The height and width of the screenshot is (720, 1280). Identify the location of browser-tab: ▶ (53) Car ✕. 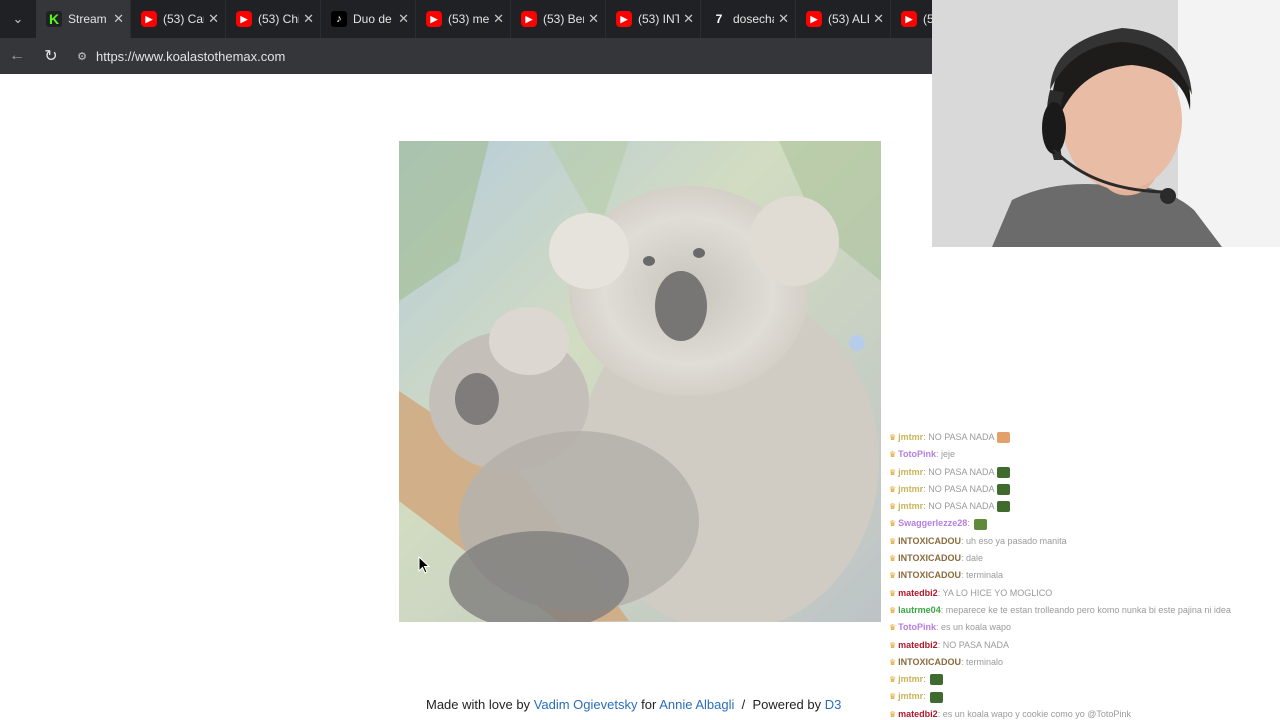
(178, 19).